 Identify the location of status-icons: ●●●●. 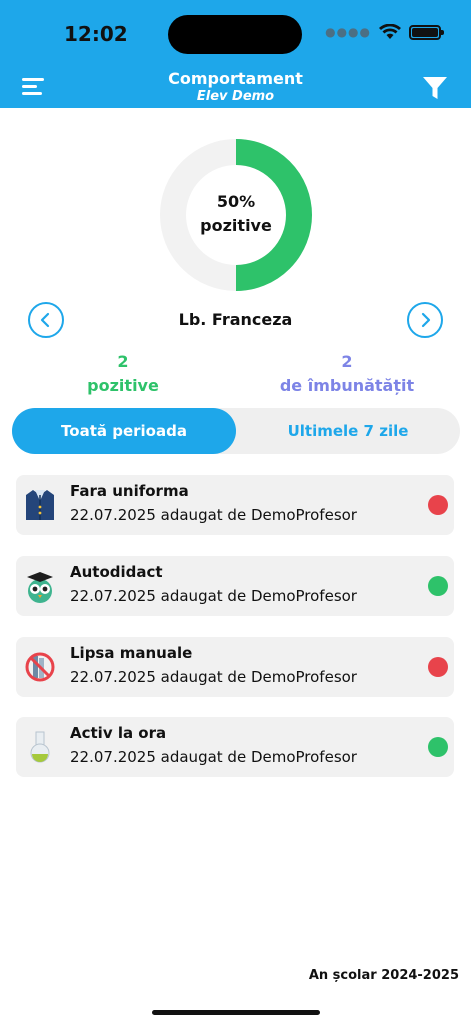
(384, 32).